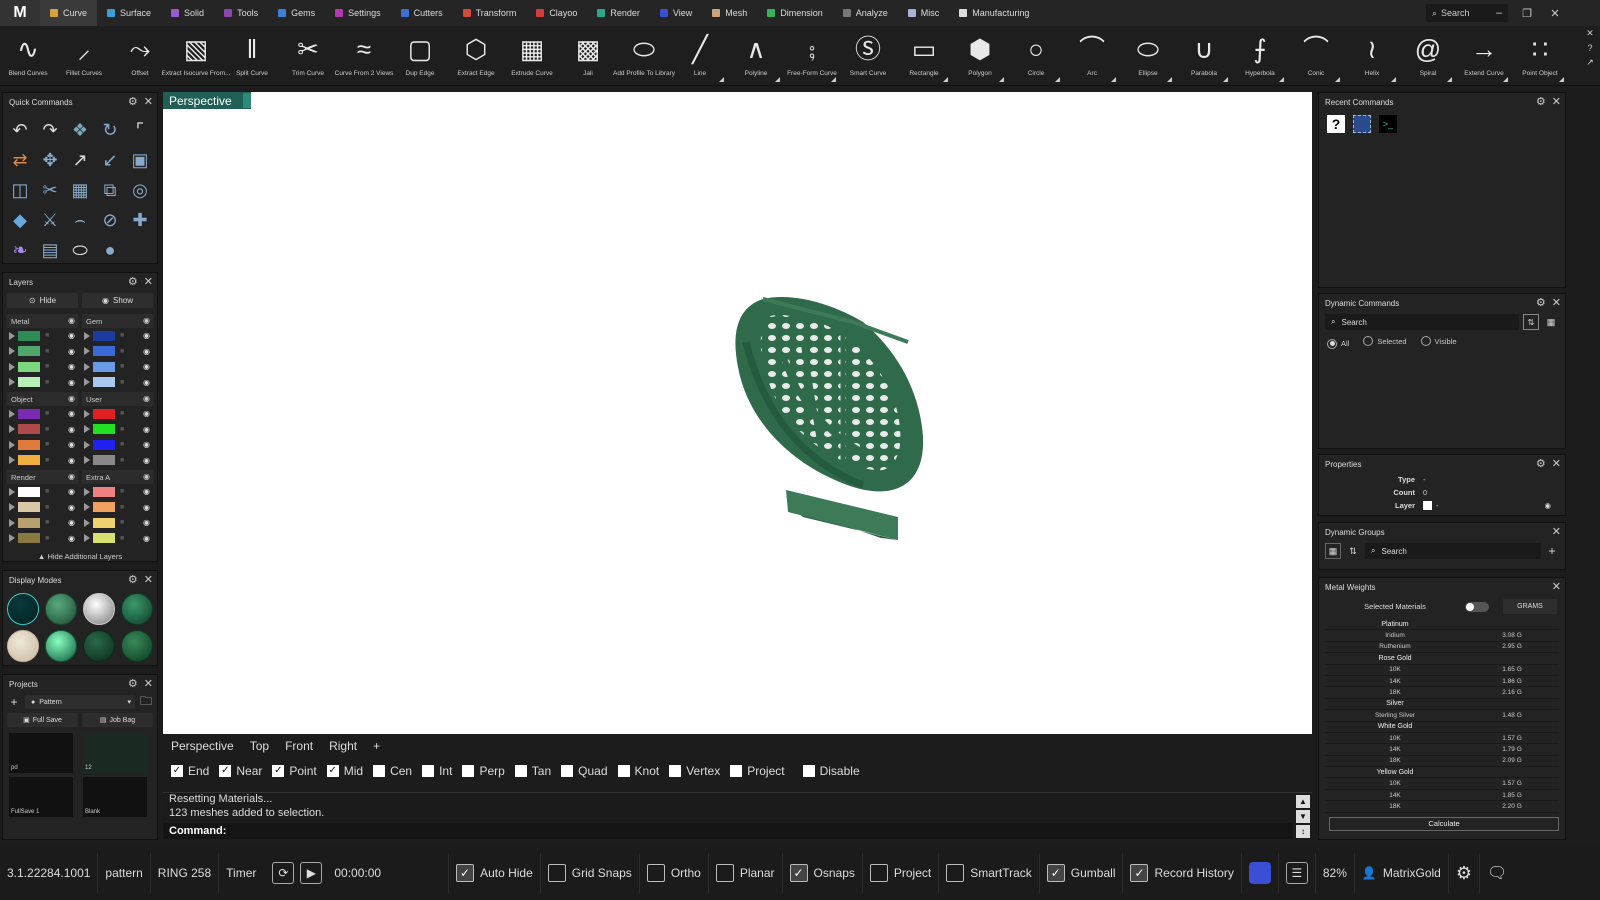  I want to click on rendered-mode, so click(137, 609).